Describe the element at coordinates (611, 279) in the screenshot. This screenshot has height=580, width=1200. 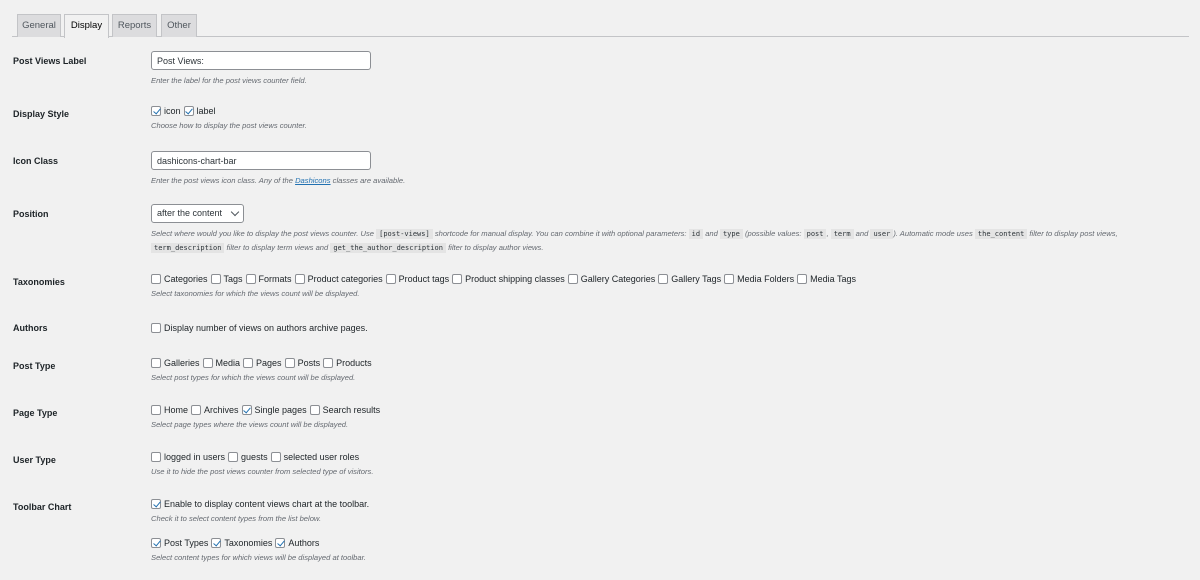
I see `checkbox-item-gallery-categories: Gallery Categories` at that location.